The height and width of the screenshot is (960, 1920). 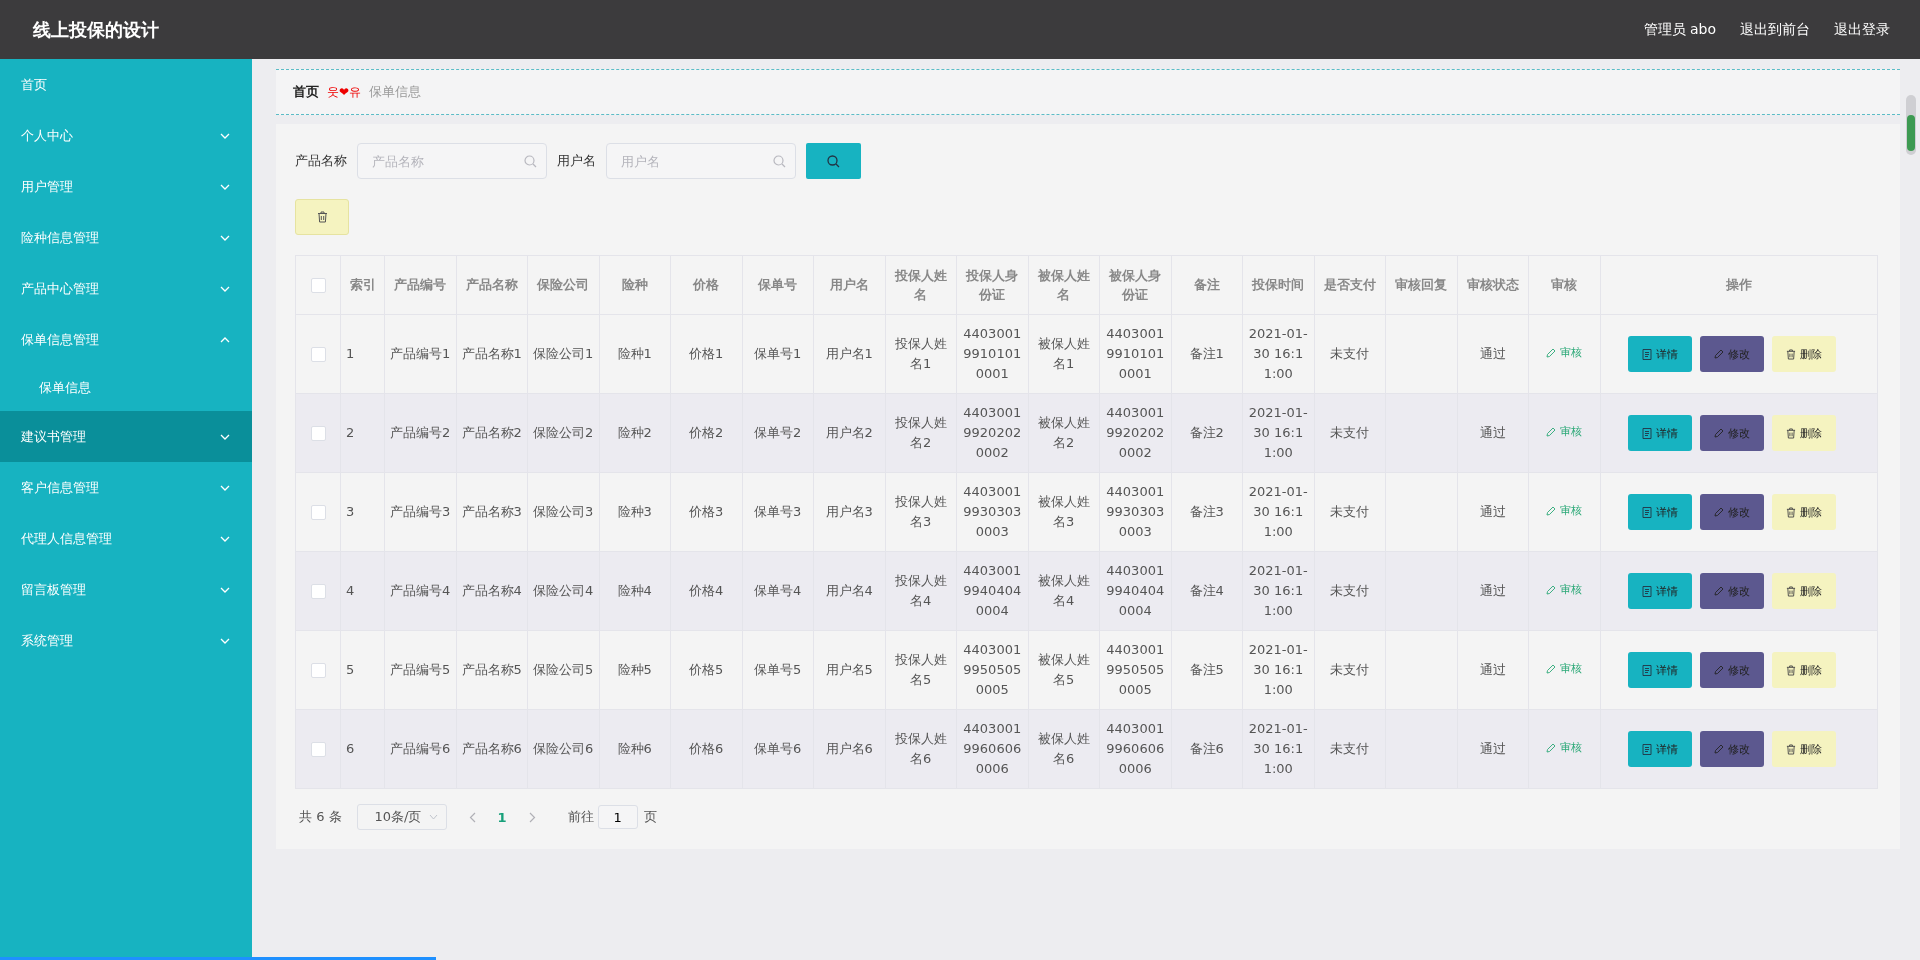 What do you see at coordinates (849, 590) in the screenshot?
I see `table-cell-text: 用户名4` at bounding box center [849, 590].